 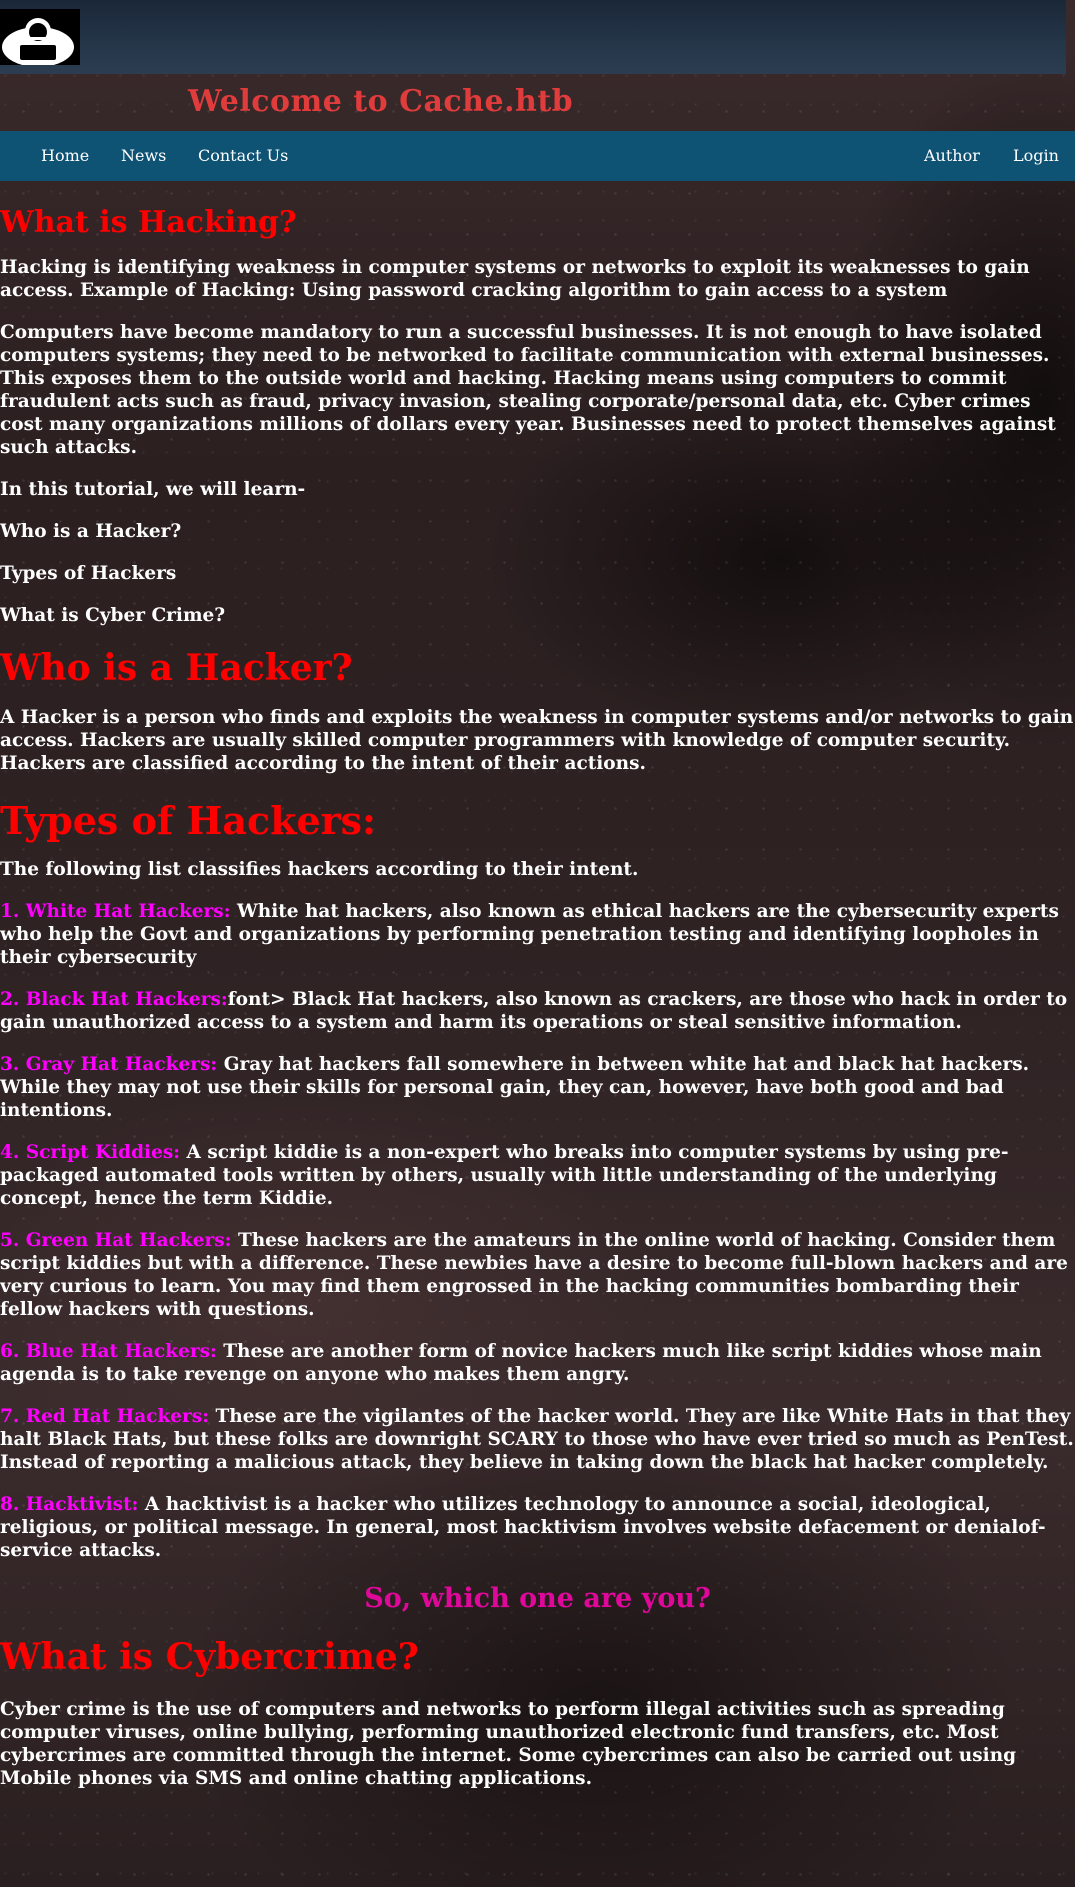 What do you see at coordinates (65, 155) in the screenshot?
I see `nav-home: Home` at bounding box center [65, 155].